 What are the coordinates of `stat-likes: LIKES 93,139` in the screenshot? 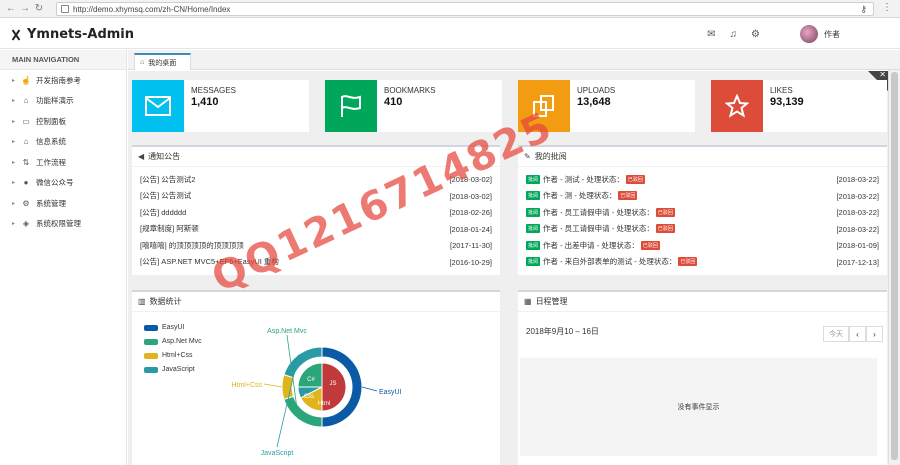 It's located at (799, 106).